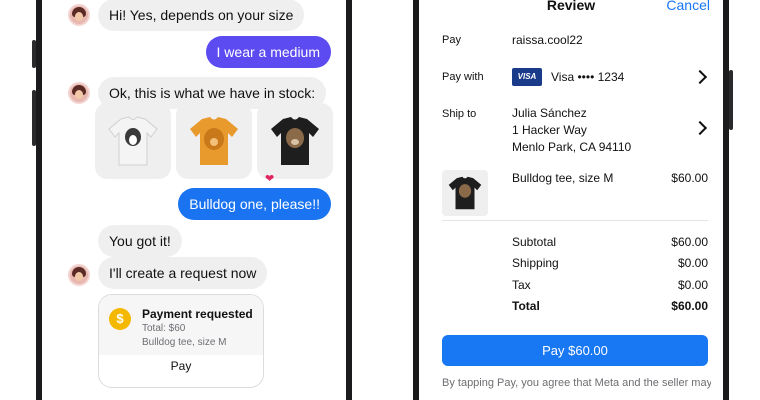 This screenshot has height=400, width=760. Describe the element at coordinates (689, 242) in the screenshot. I see `subtotal-value: $60.00` at that location.